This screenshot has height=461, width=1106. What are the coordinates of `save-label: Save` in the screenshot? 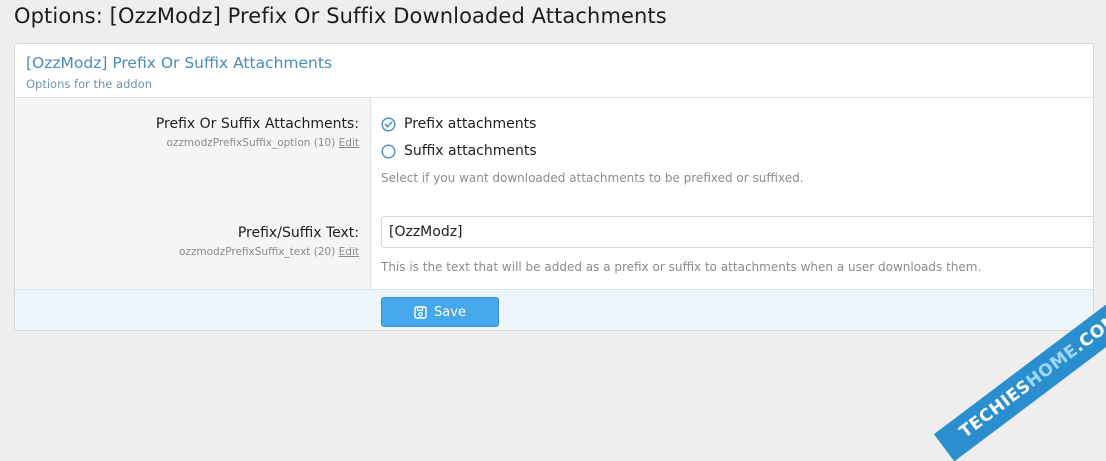 It's located at (450, 312).